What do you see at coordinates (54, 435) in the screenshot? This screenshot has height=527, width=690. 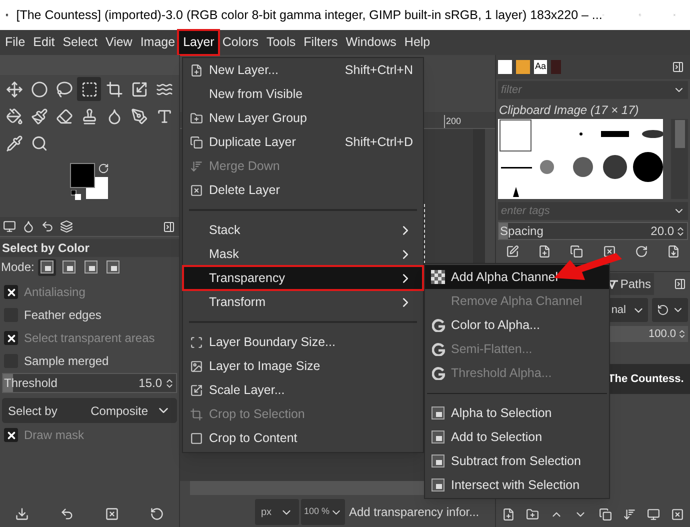 I see `option-label: Draw mask` at bounding box center [54, 435].